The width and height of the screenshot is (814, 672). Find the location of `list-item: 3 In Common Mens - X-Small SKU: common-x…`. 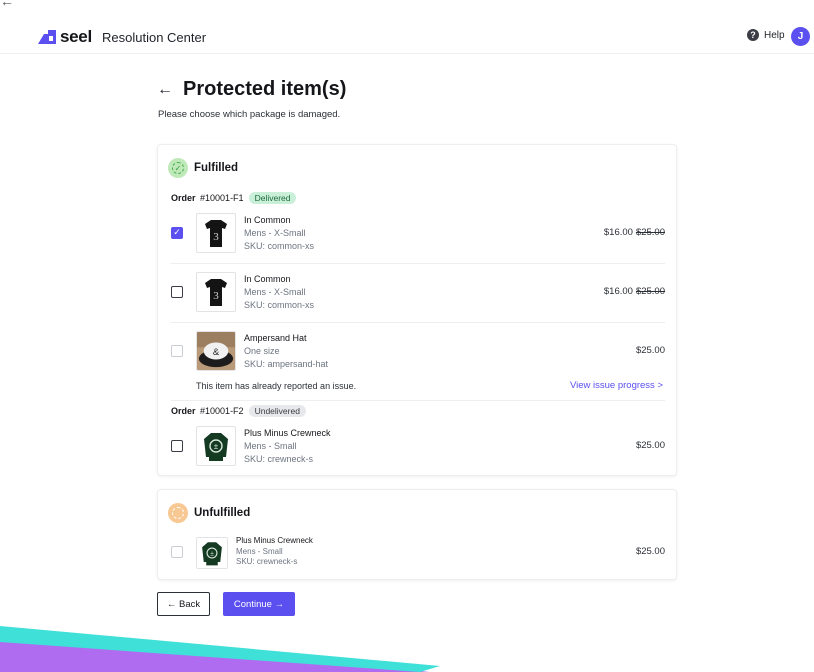

list-item: 3 In Common Mens - X-Small SKU: common-x… is located at coordinates (418, 297).